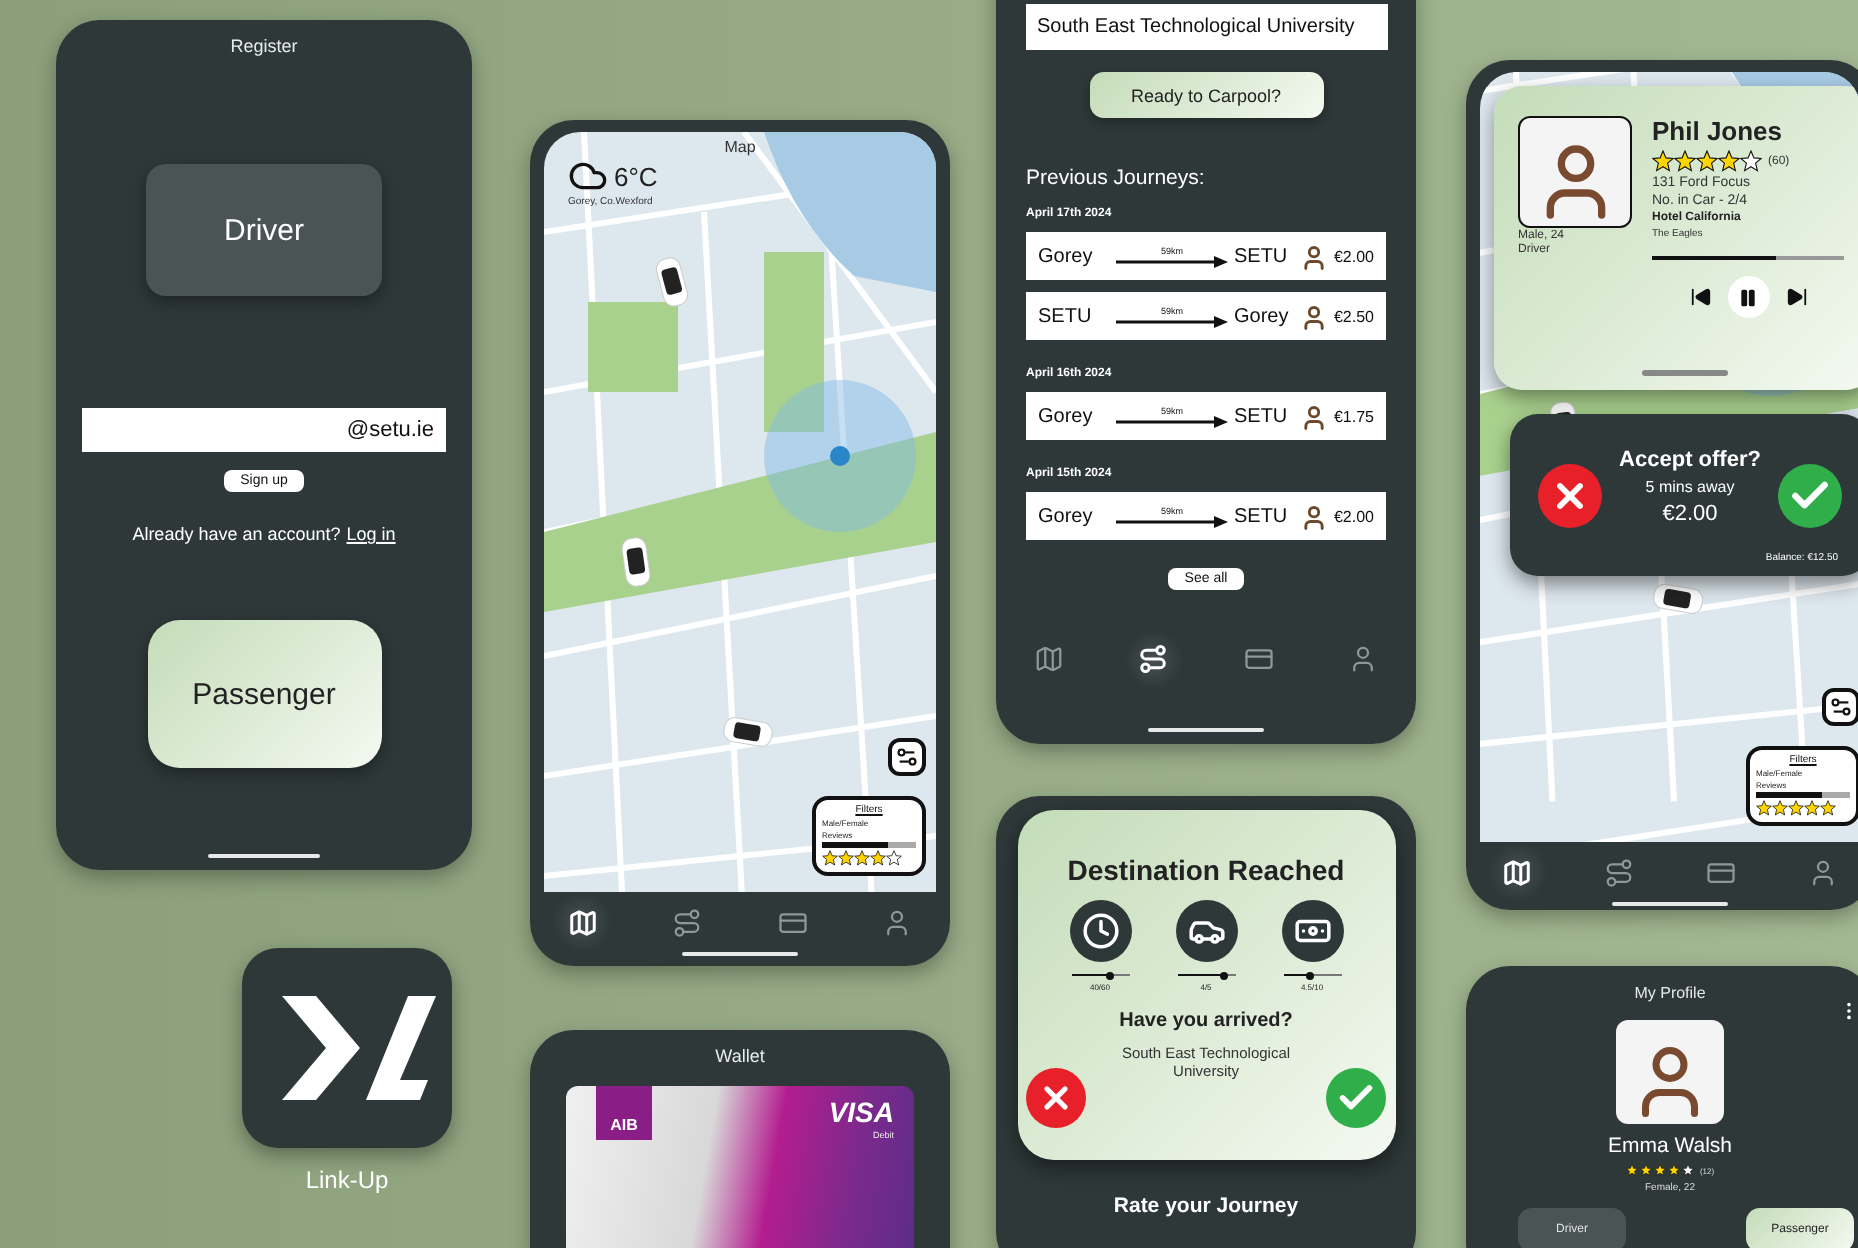 The image size is (1858, 1248). What do you see at coordinates (1700, 297) in the screenshot?
I see `skip-back-button` at bounding box center [1700, 297].